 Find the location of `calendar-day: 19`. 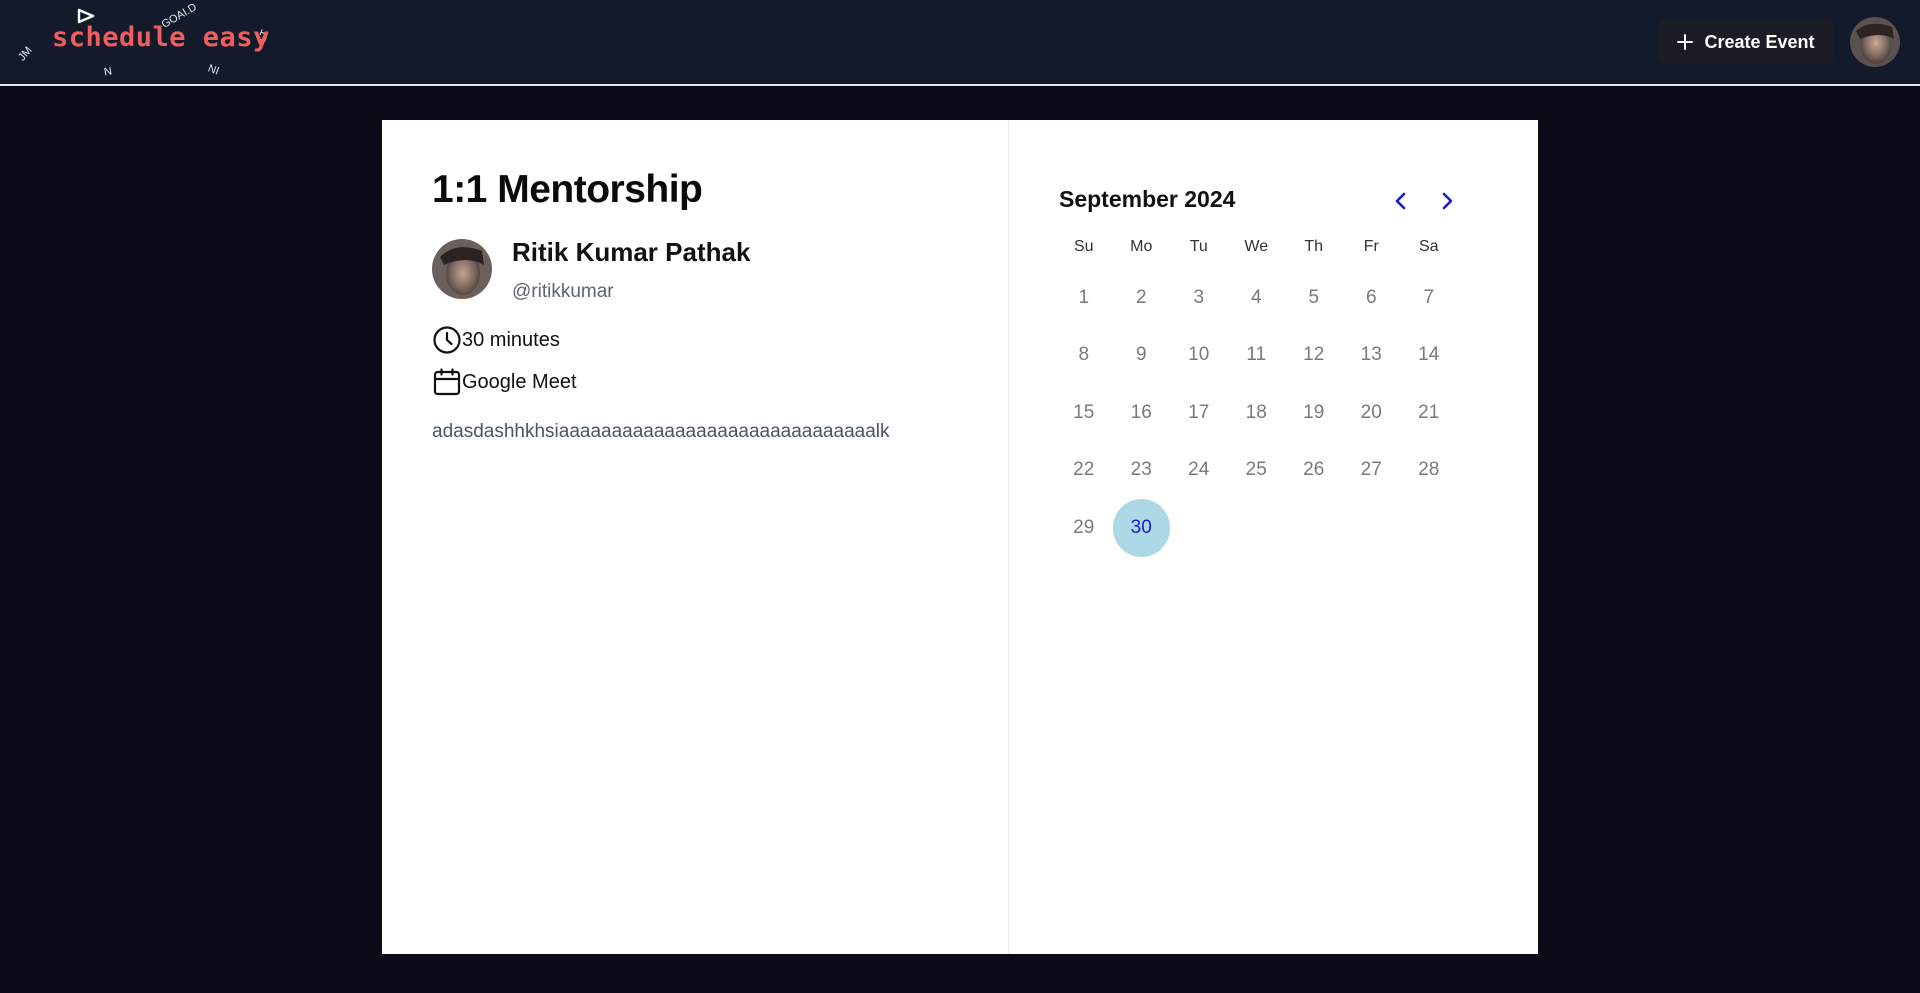

calendar-day: 19 is located at coordinates (1314, 413).